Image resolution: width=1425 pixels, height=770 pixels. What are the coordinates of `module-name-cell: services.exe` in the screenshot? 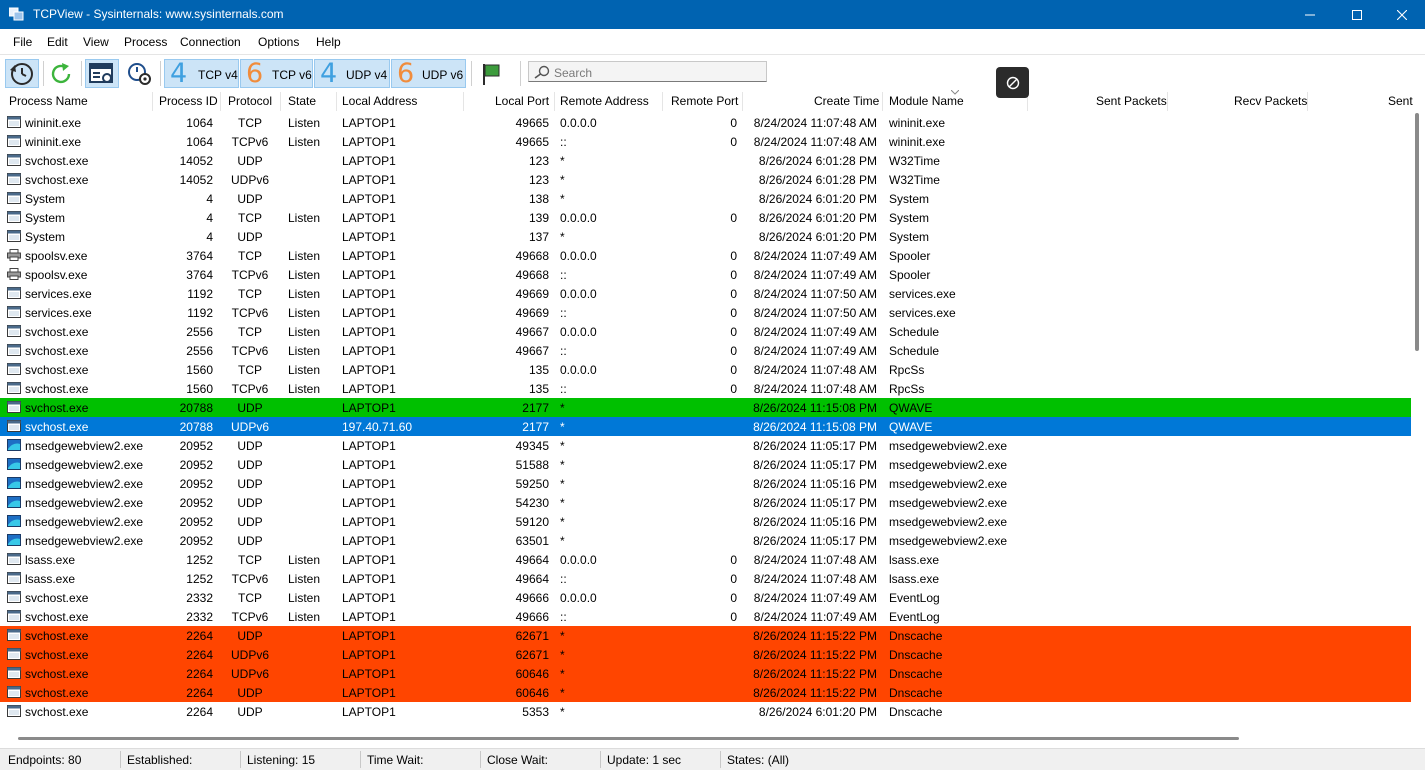 It's located at (922, 294).